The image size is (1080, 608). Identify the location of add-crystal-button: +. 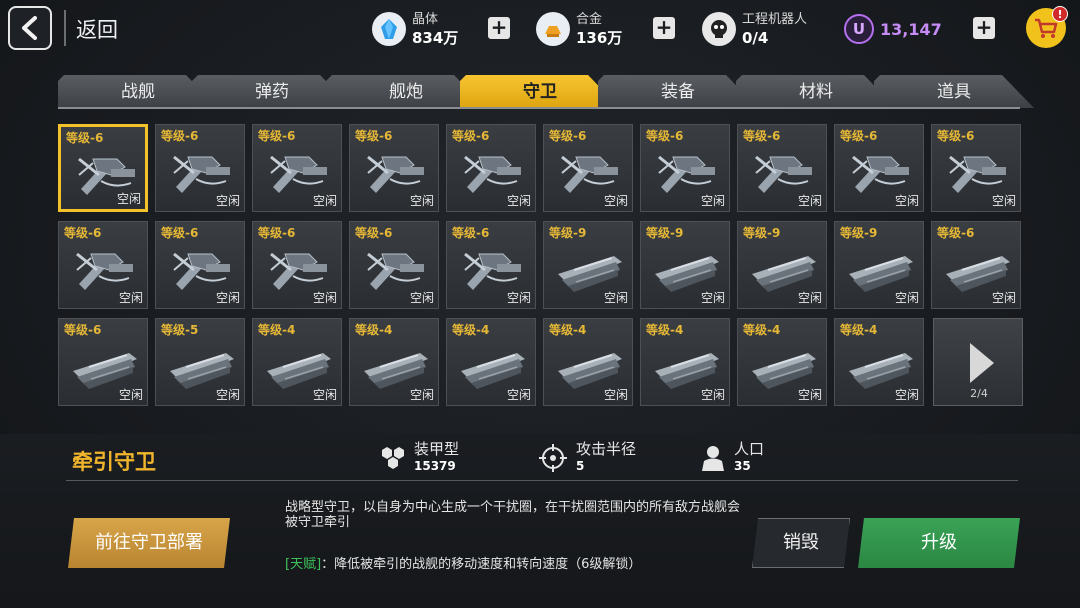
(499, 28).